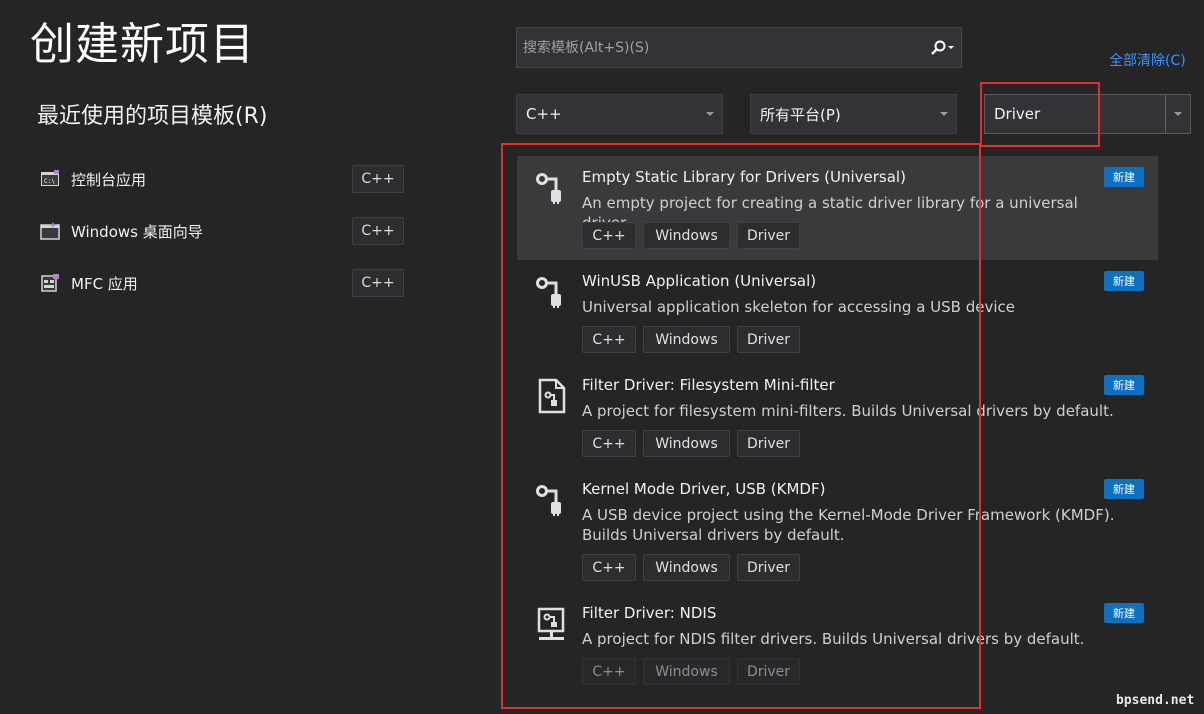 The image size is (1204, 714). I want to click on desktop-wizard-icon, so click(50, 231).